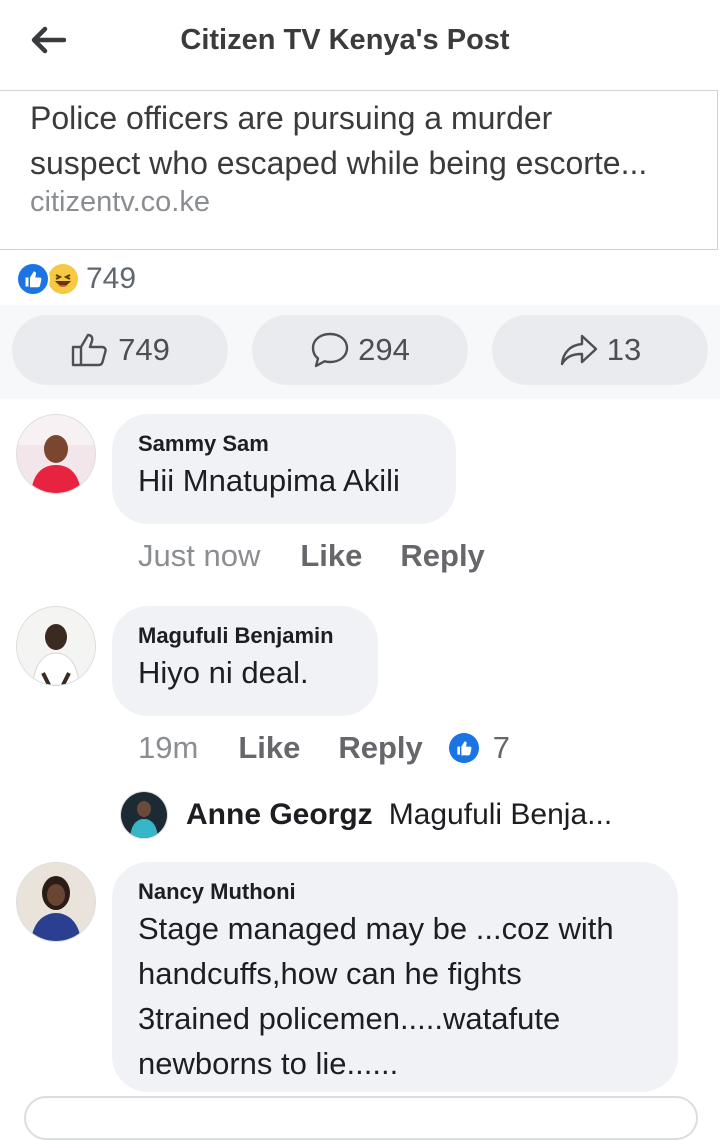 This screenshot has width=720, height=1140. Describe the element at coordinates (349, 1018) in the screenshot. I see `comment-text-line: 3trained policemen.....watafute` at that location.